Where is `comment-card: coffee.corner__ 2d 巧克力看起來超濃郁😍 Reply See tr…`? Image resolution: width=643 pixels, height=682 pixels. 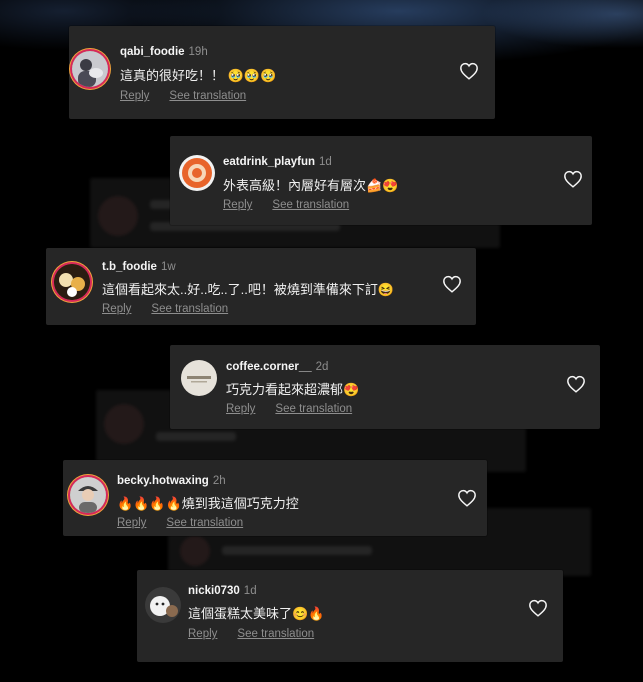 comment-card: coffee.corner__ 2d 巧克力看起來超濃郁😍 Reply See tr… is located at coordinates (385, 387).